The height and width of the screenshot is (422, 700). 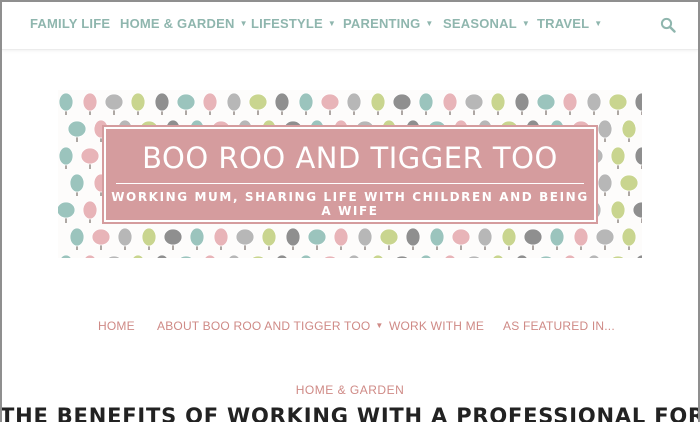 I want to click on nav-item-home-garden: HOME & GARDEN ▼, so click(x=184, y=23).